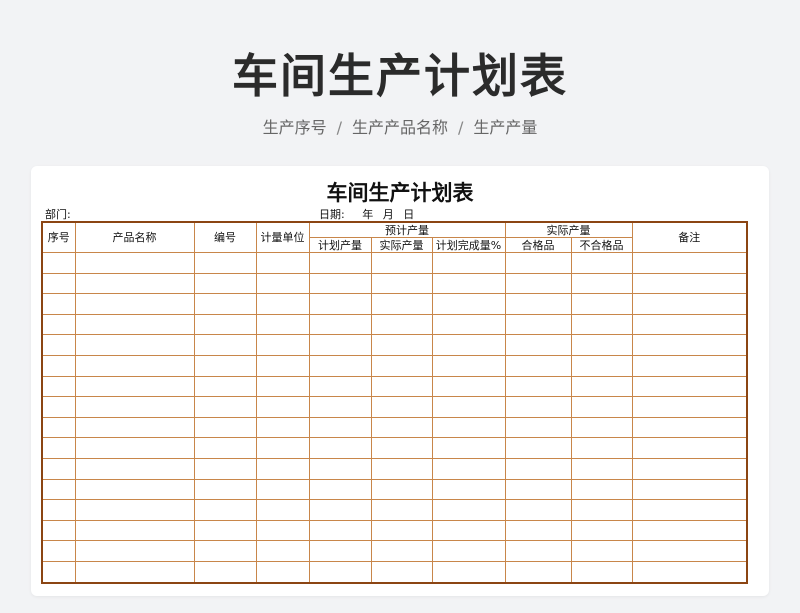 The image size is (800, 613). I want to click on header-qualified: 合格品, so click(538, 245).